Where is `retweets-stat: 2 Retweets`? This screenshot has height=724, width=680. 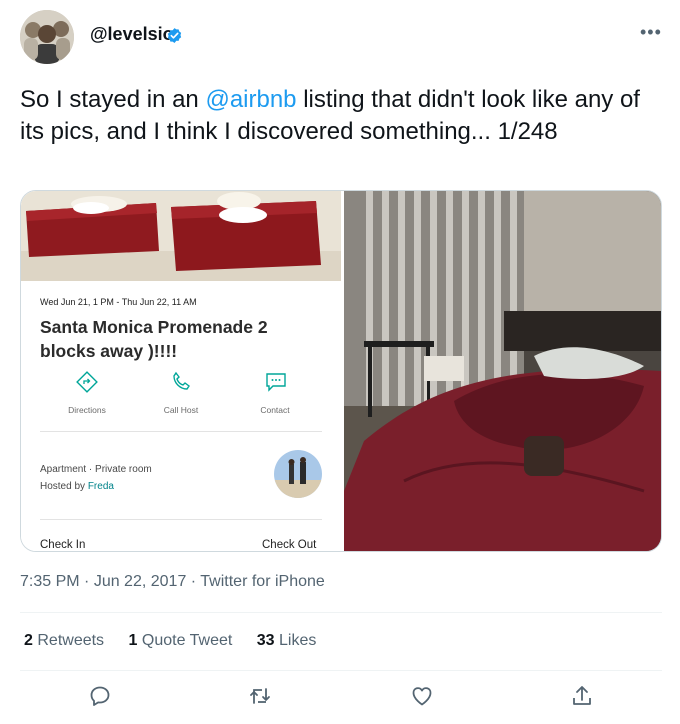
retweets-stat: 2 Retweets is located at coordinates (64, 640).